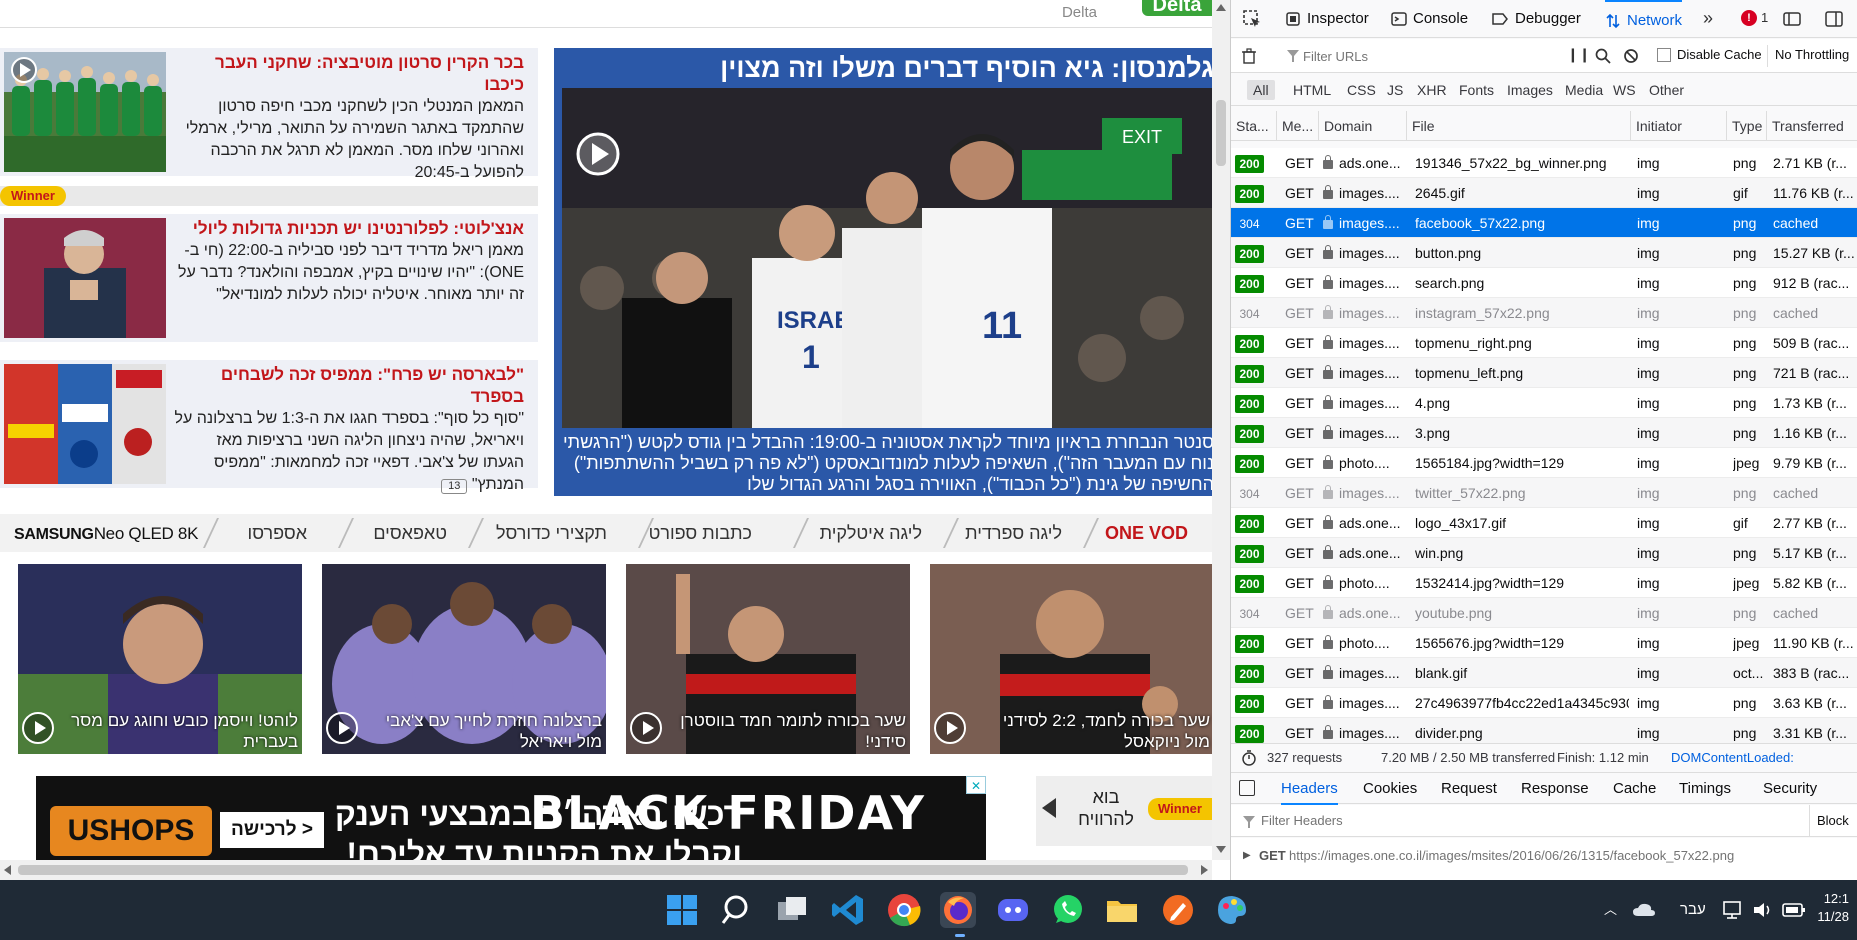 The height and width of the screenshot is (940, 1857). I want to click on ad-buy-button: לרכישה >, so click(272, 830).